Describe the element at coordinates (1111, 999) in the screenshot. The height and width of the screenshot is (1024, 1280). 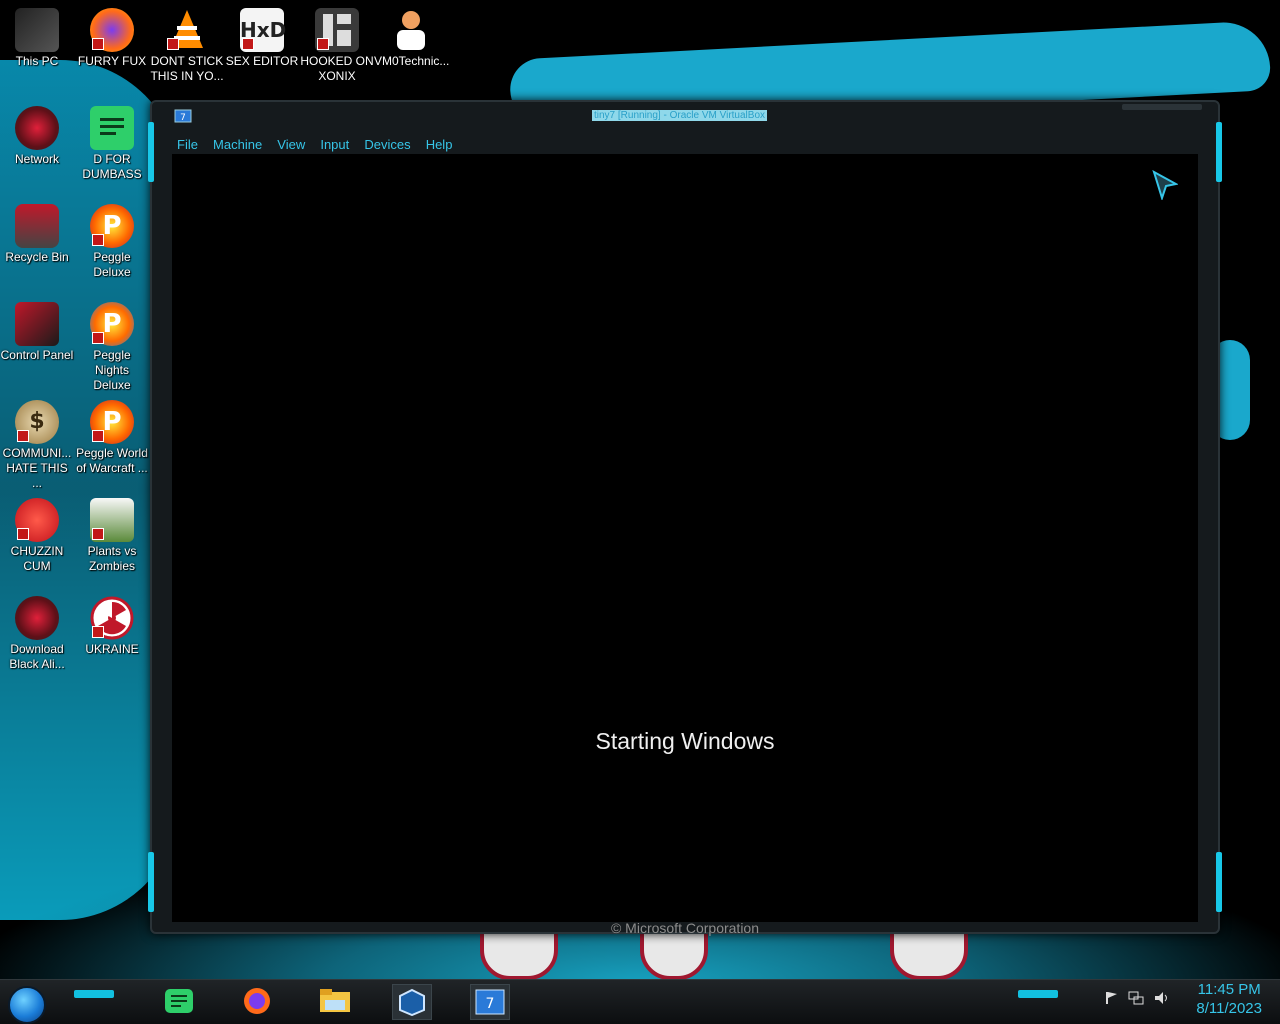
I see `flag-icon` at that location.